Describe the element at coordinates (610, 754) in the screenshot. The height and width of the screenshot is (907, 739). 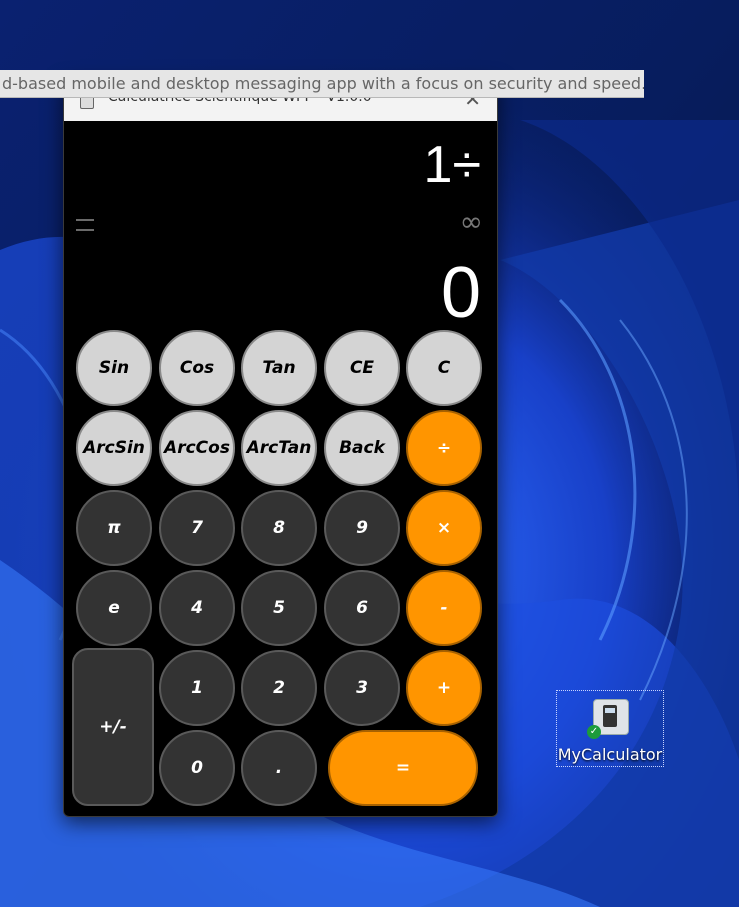
I see `desktop-shortcut-label: MyCalculator` at that location.